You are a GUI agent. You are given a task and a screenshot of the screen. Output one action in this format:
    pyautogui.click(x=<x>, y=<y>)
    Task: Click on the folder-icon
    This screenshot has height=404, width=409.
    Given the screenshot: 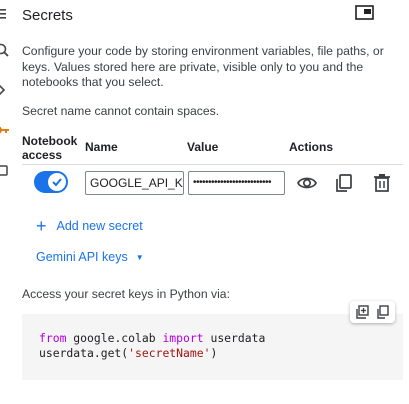 What is the action you would take?
    pyautogui.click(x=5, y=170)
    